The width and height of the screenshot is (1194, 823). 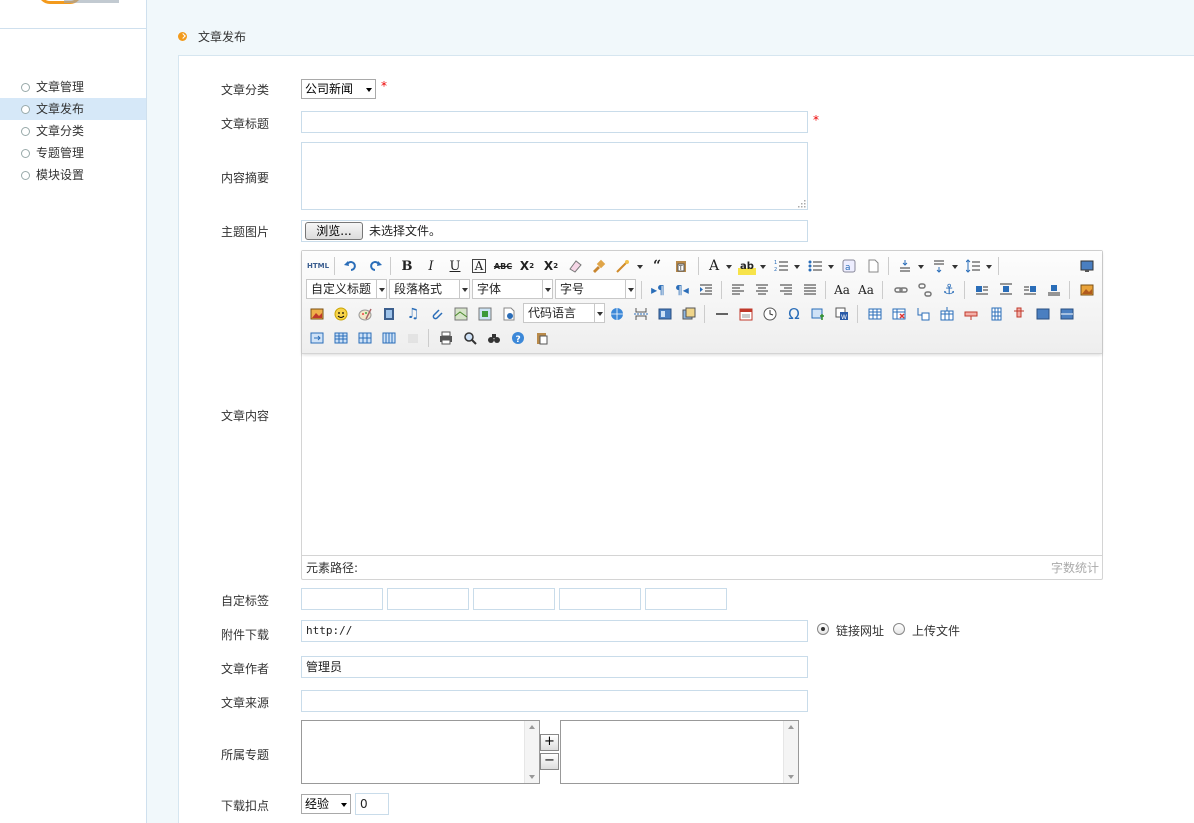 What do you see at coordinates (341, 338) in the screenshot?
I see `merge-down-icon` at bounding box center [341, 338].